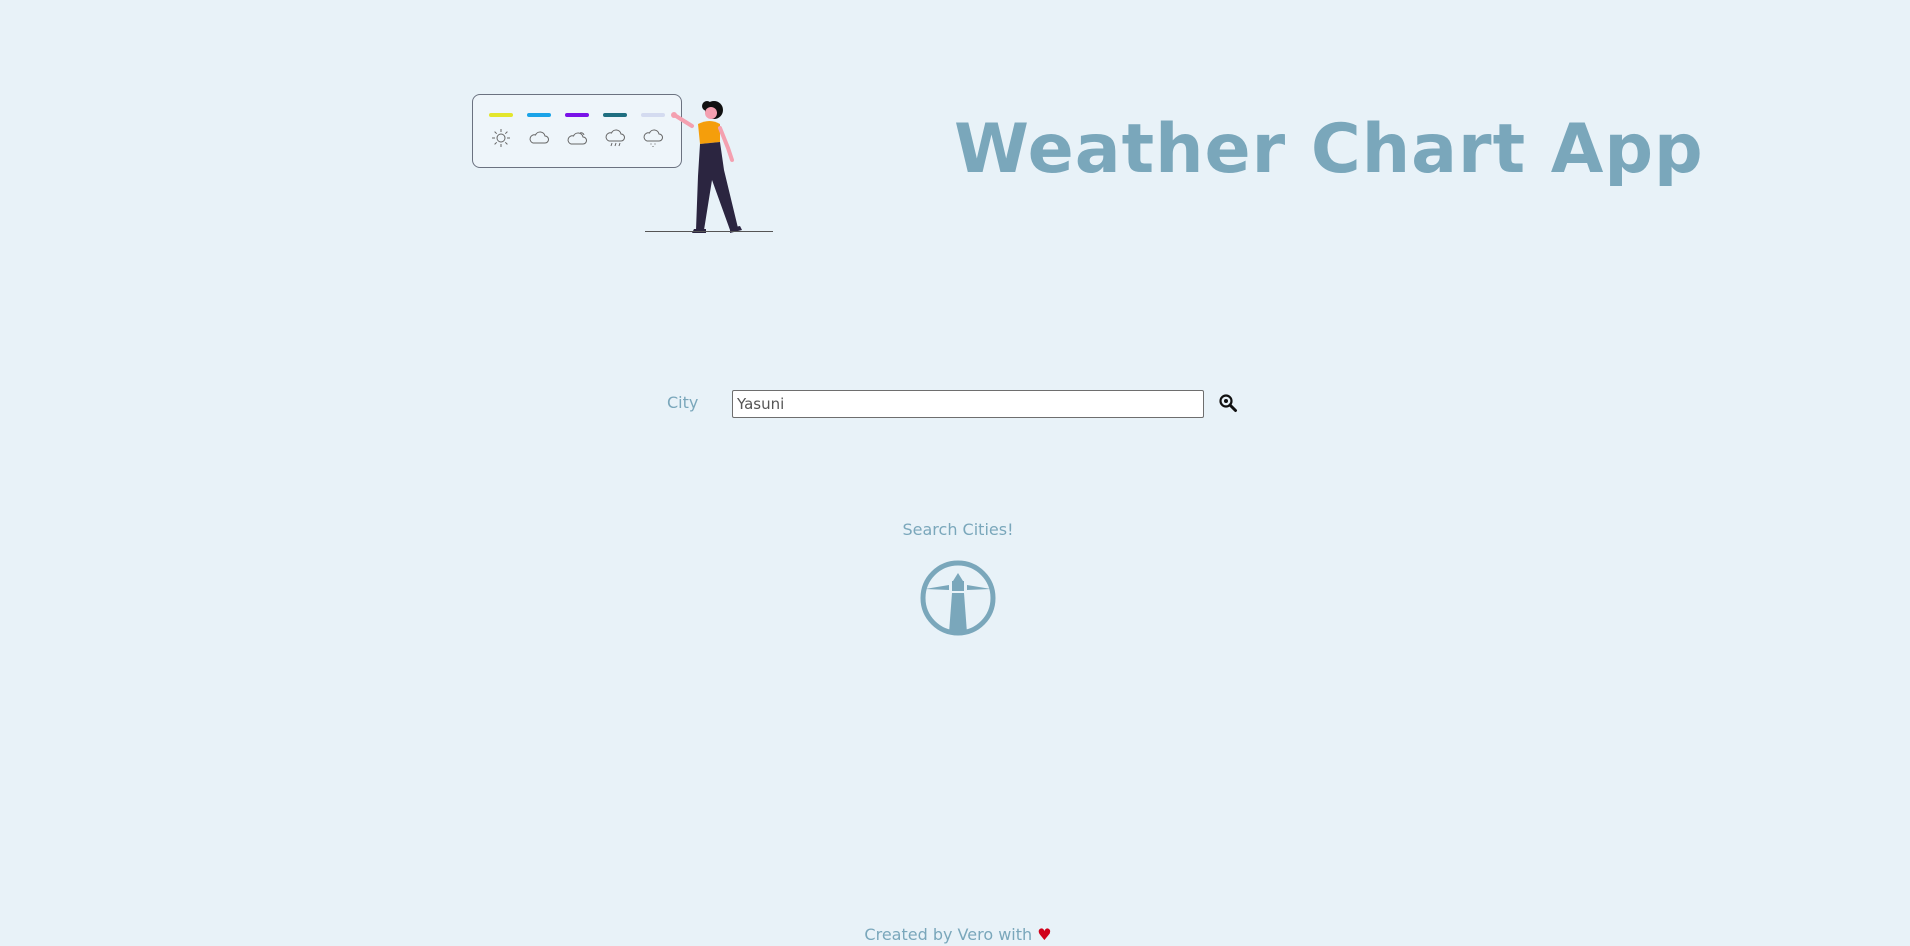 This screenshot has width=1910, height=946. Describe the element at coordinates (577, 115) in the screenshot. I see `swatch-purple` at that location.